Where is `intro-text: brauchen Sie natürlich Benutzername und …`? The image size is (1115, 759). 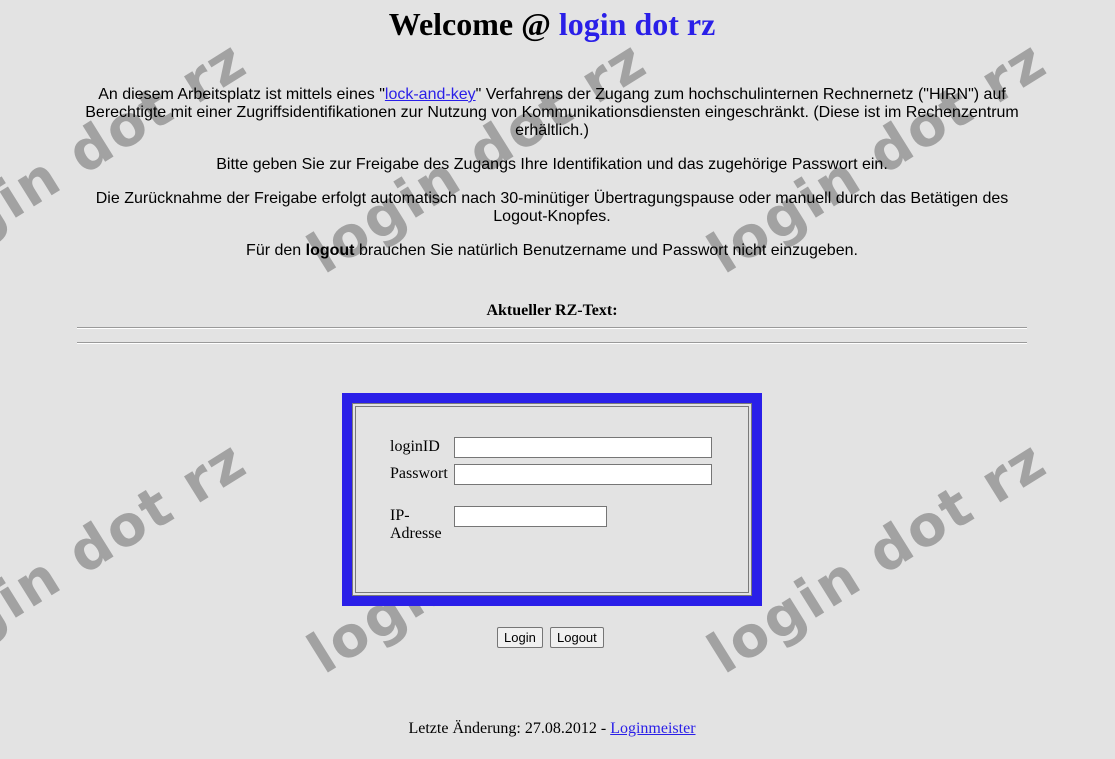 intro-text: brauchen Sie natürlich Benutzername und … is located at coordinates (606, 250).